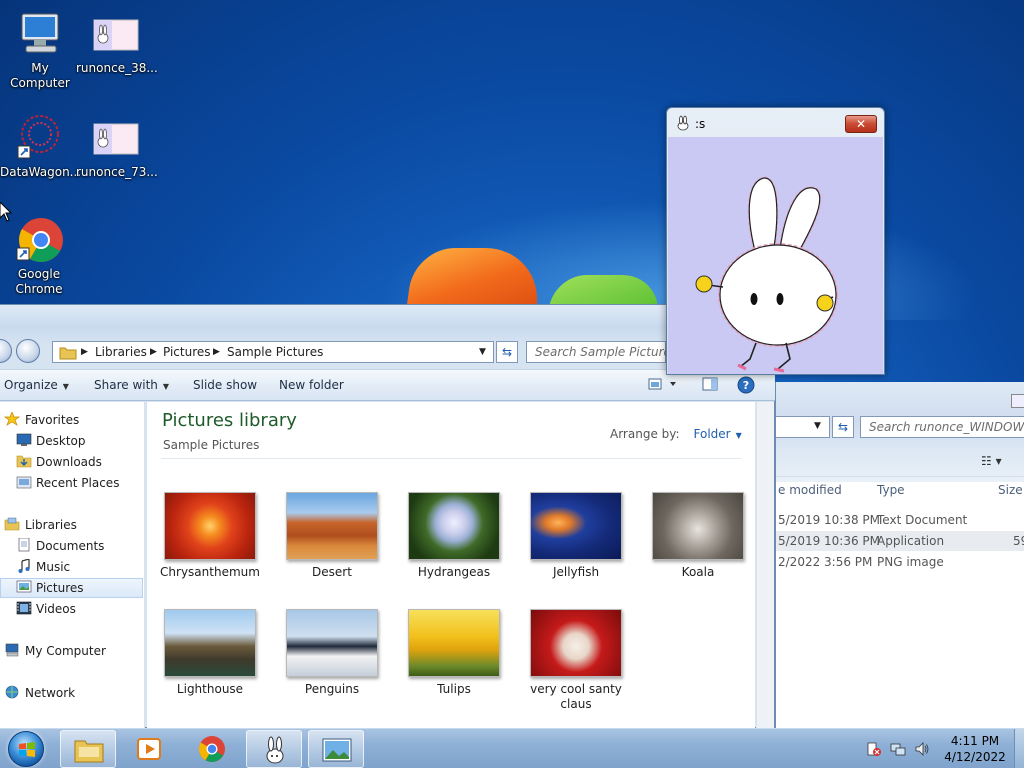 This screenshot has height=768, width=1024. I want to click on address-bar: ▼, so click(803, 427).